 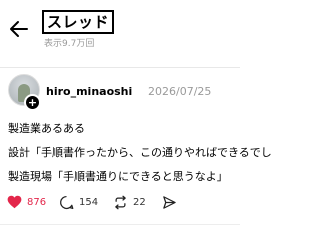 What do you see at coordinates (89, 202) in the screenshot?
I see `comment-count: 154` at bounding box center [89, 202].